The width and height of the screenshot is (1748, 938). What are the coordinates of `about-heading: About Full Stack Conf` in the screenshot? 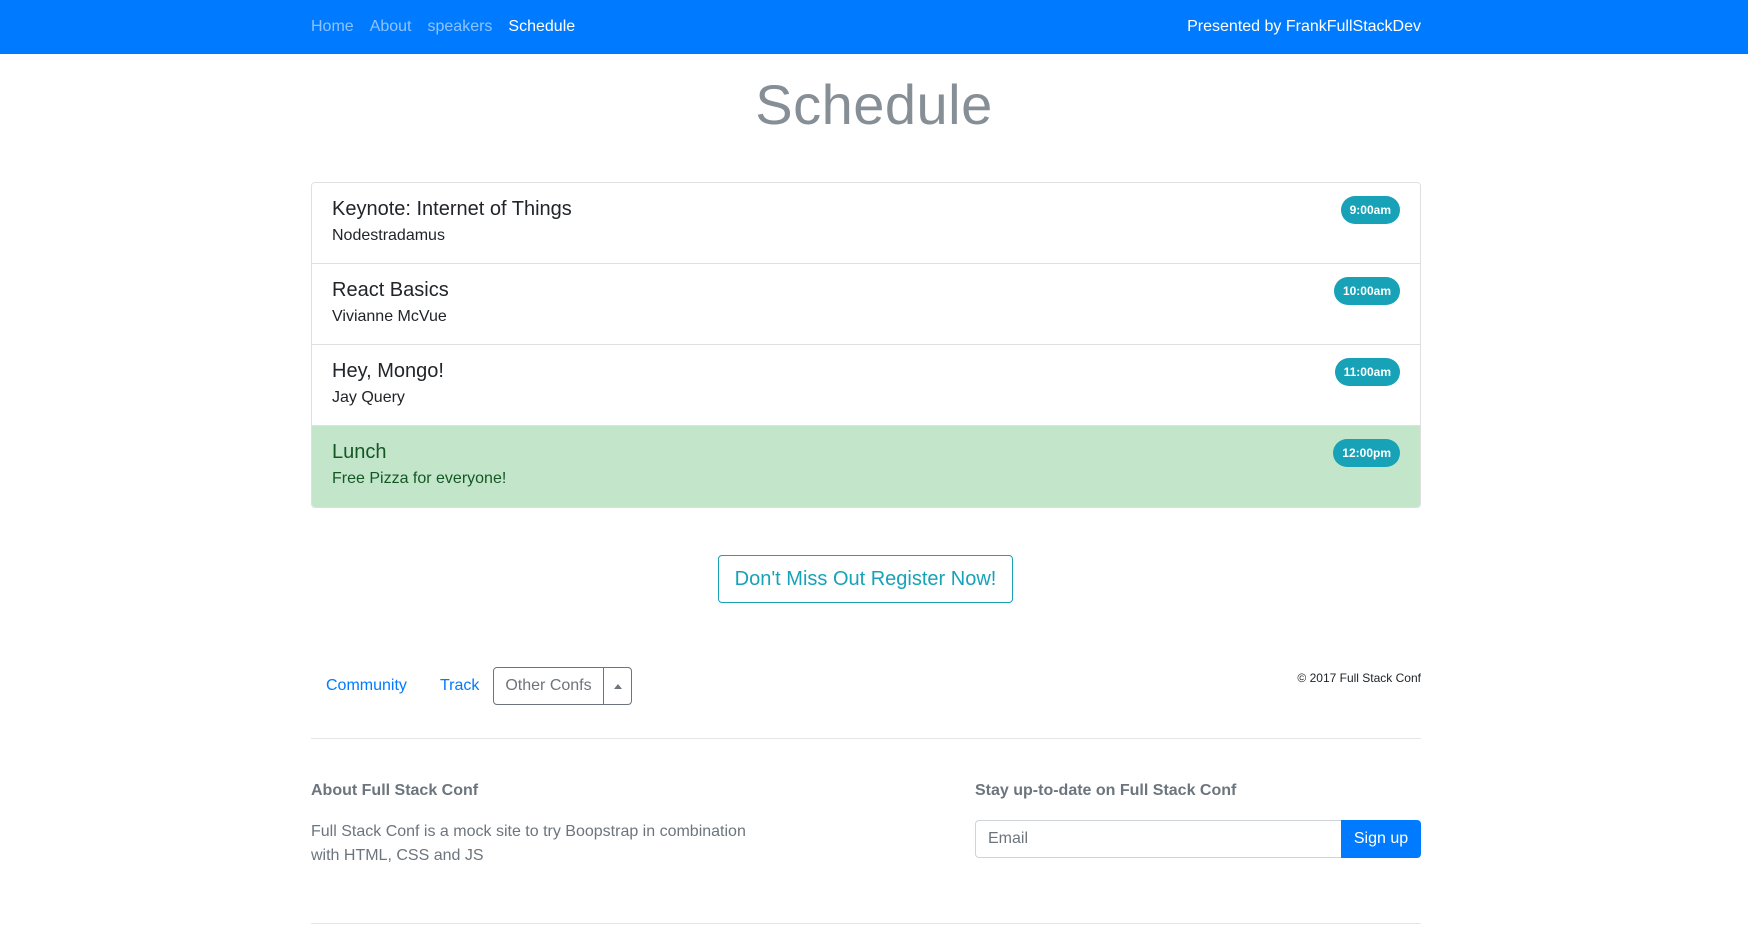 It's located at (395, 790).